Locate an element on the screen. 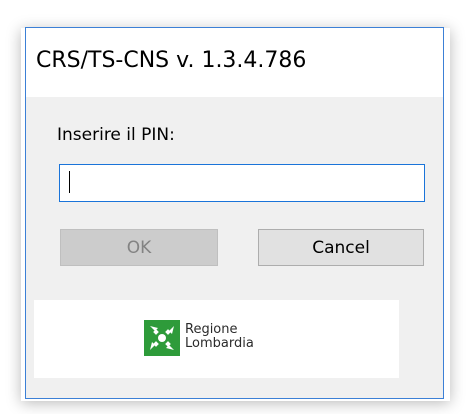  ok-button: OK is located at coordinates (139, 247).